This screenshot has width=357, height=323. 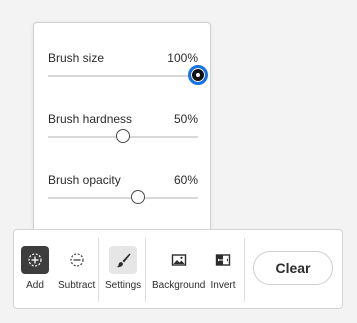 What do you see at coordinates (123, 260) in the screenshot?
I see `brush-icon` at bounding box center [123, 260].